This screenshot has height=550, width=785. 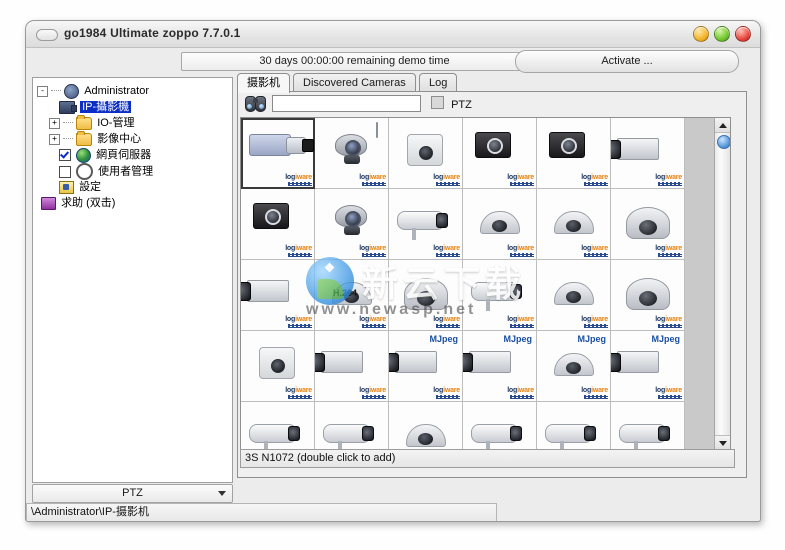 I want to click on tree-item-settings: 設定, so click(x=134, y=187).